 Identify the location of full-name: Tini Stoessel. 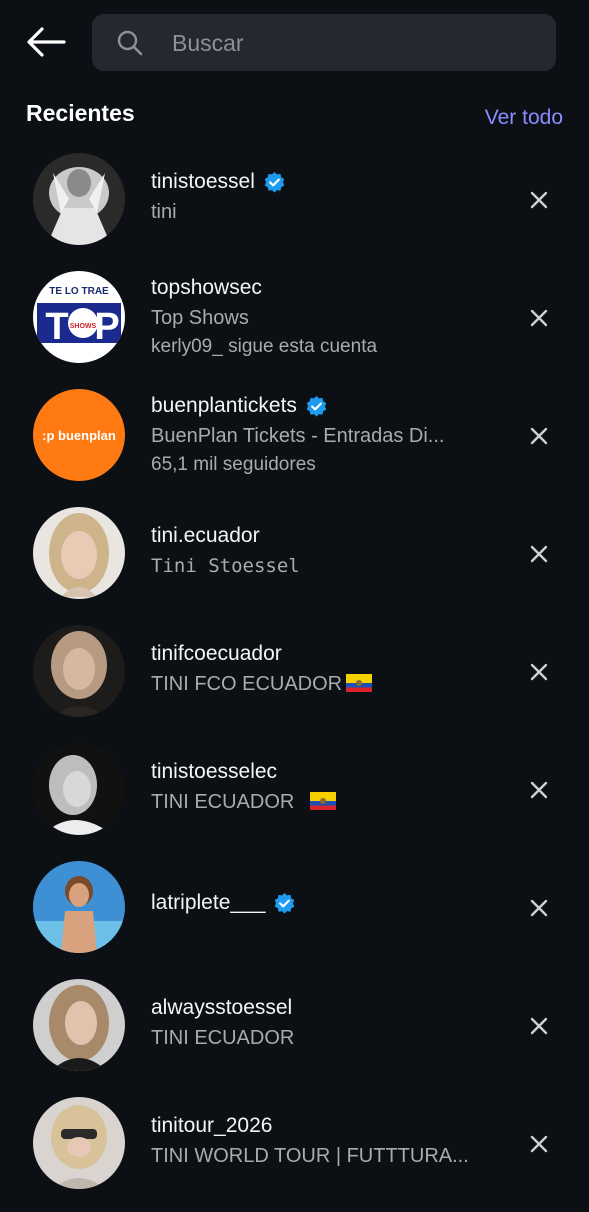
(225, 566).